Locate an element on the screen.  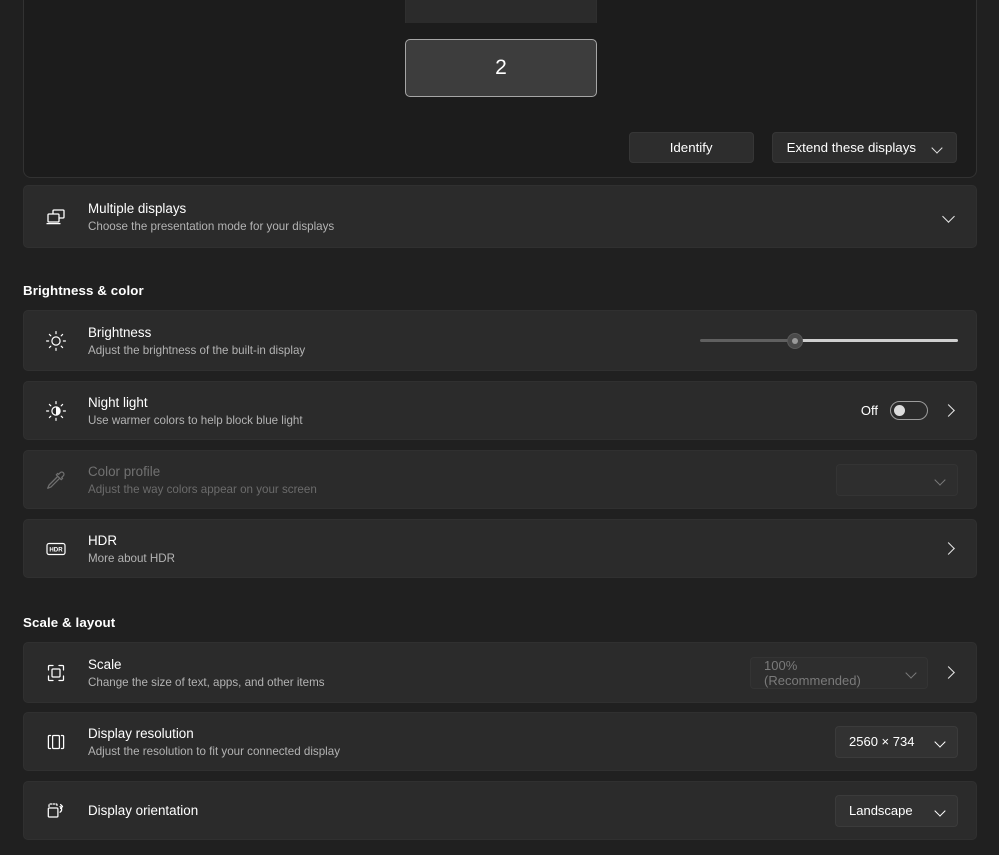
scale-title: Scale is located at coordinates (105, 664).